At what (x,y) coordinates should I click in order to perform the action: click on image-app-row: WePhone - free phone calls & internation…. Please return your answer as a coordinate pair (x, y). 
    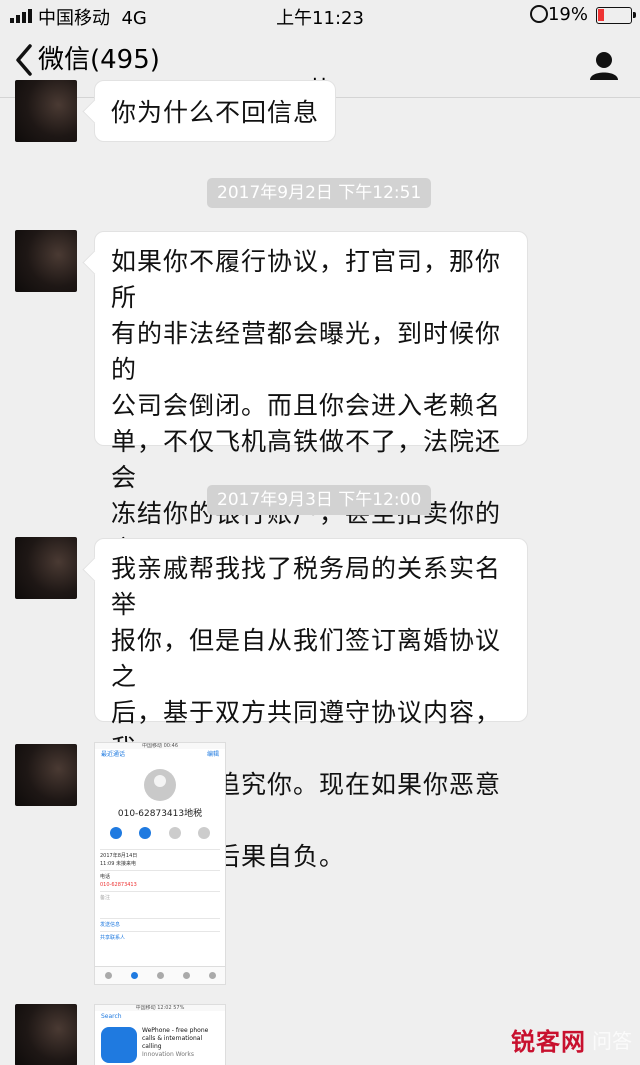
    Looking at the image, I should click on (160, 1044).